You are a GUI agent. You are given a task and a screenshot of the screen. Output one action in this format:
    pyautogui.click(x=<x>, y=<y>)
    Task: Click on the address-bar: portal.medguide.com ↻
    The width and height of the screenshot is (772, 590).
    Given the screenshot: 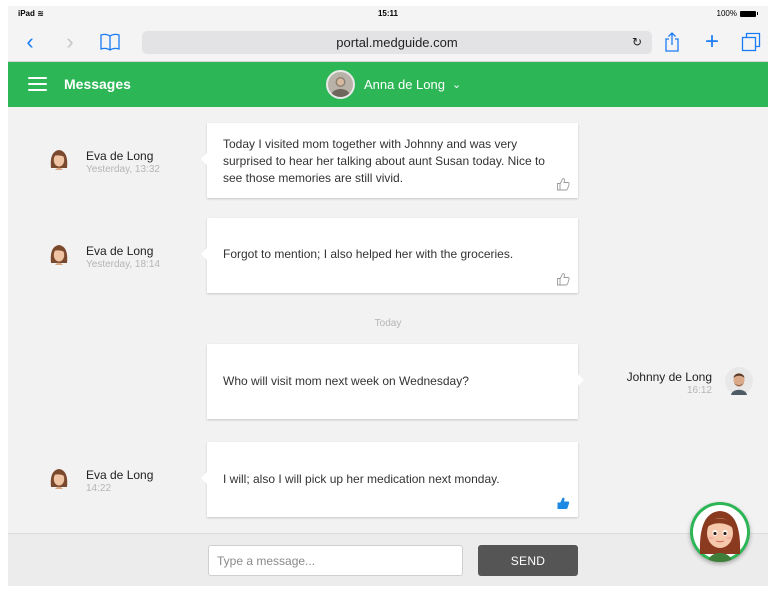 What is the action you would take?
    pyautogui.click(x=397, y=42)
    